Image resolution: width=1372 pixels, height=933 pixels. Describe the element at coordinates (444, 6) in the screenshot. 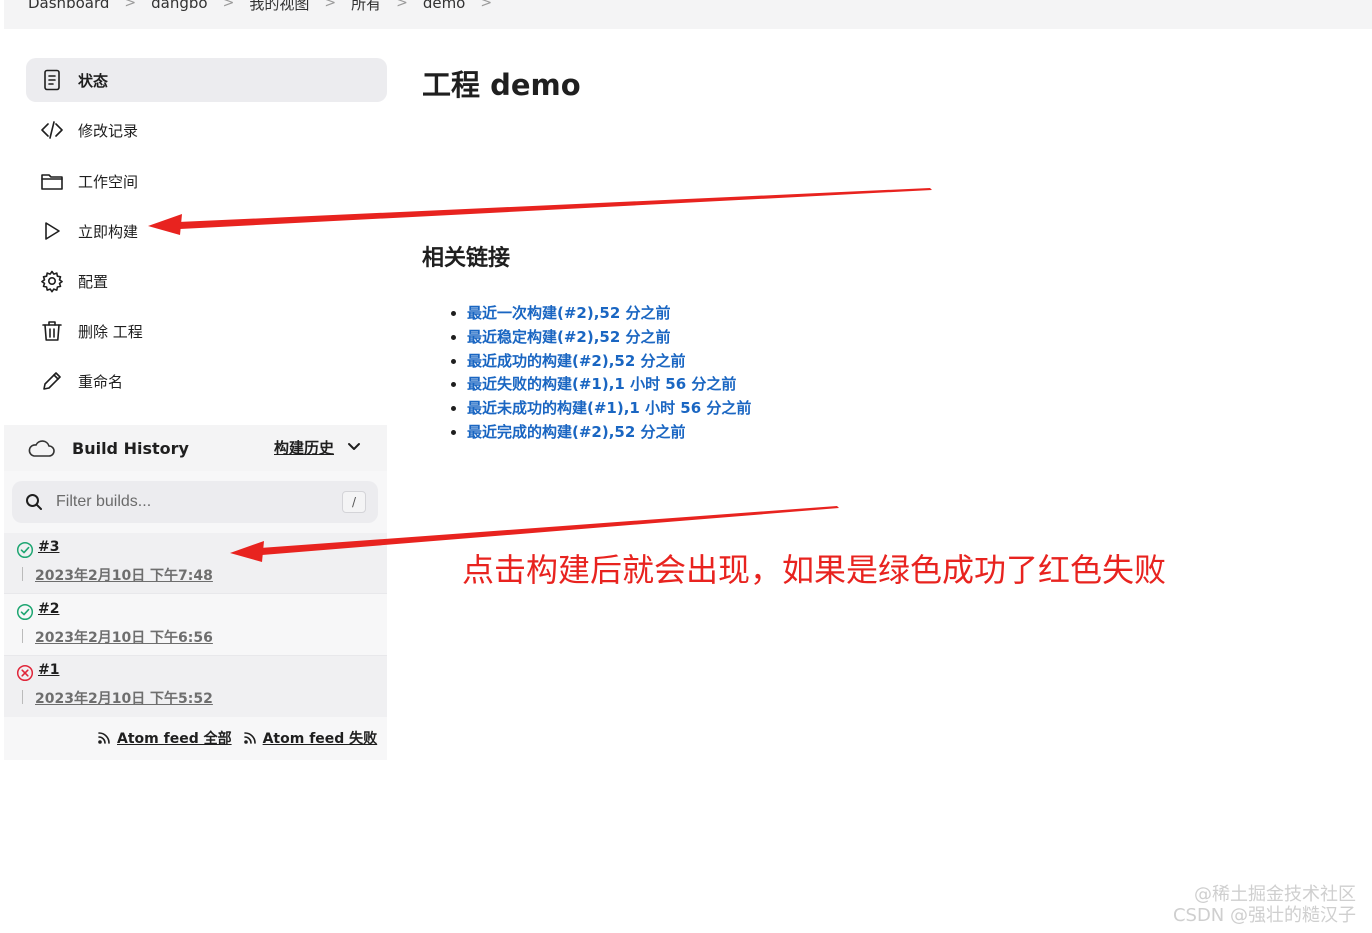

I see `breadcrumb-demo: demo` at that location.